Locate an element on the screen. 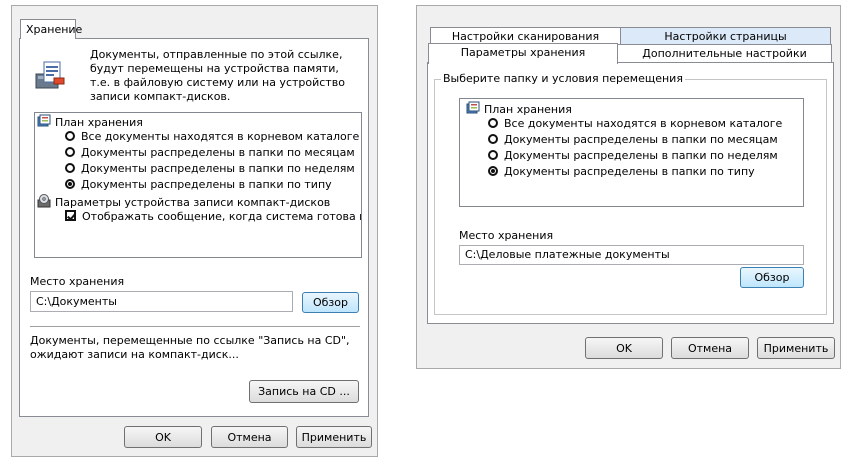 Image resolution: width=841 pixels, height=460 pixels. document-storage-icon is located at coordinates (50, 76).